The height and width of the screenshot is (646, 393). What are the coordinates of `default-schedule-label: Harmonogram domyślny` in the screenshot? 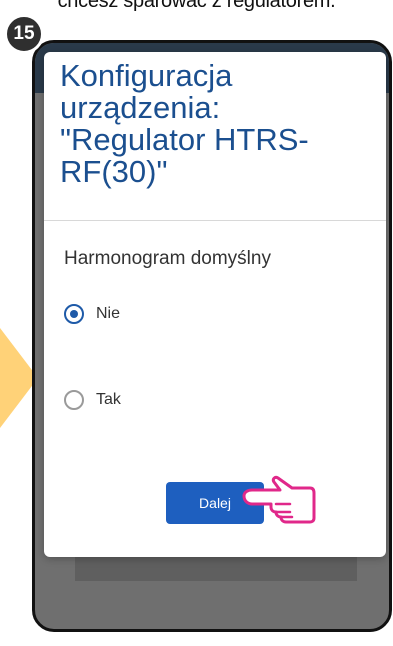 It's located at (167, 258).